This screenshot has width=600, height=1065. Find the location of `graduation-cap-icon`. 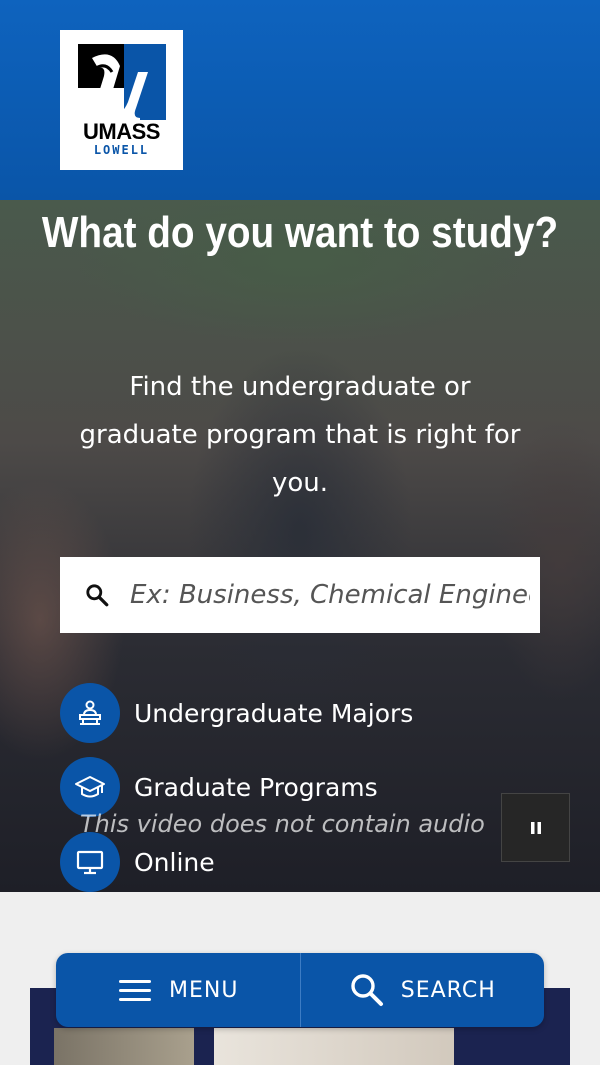

graduation-cap-icon is located at coordinates (90, 787).